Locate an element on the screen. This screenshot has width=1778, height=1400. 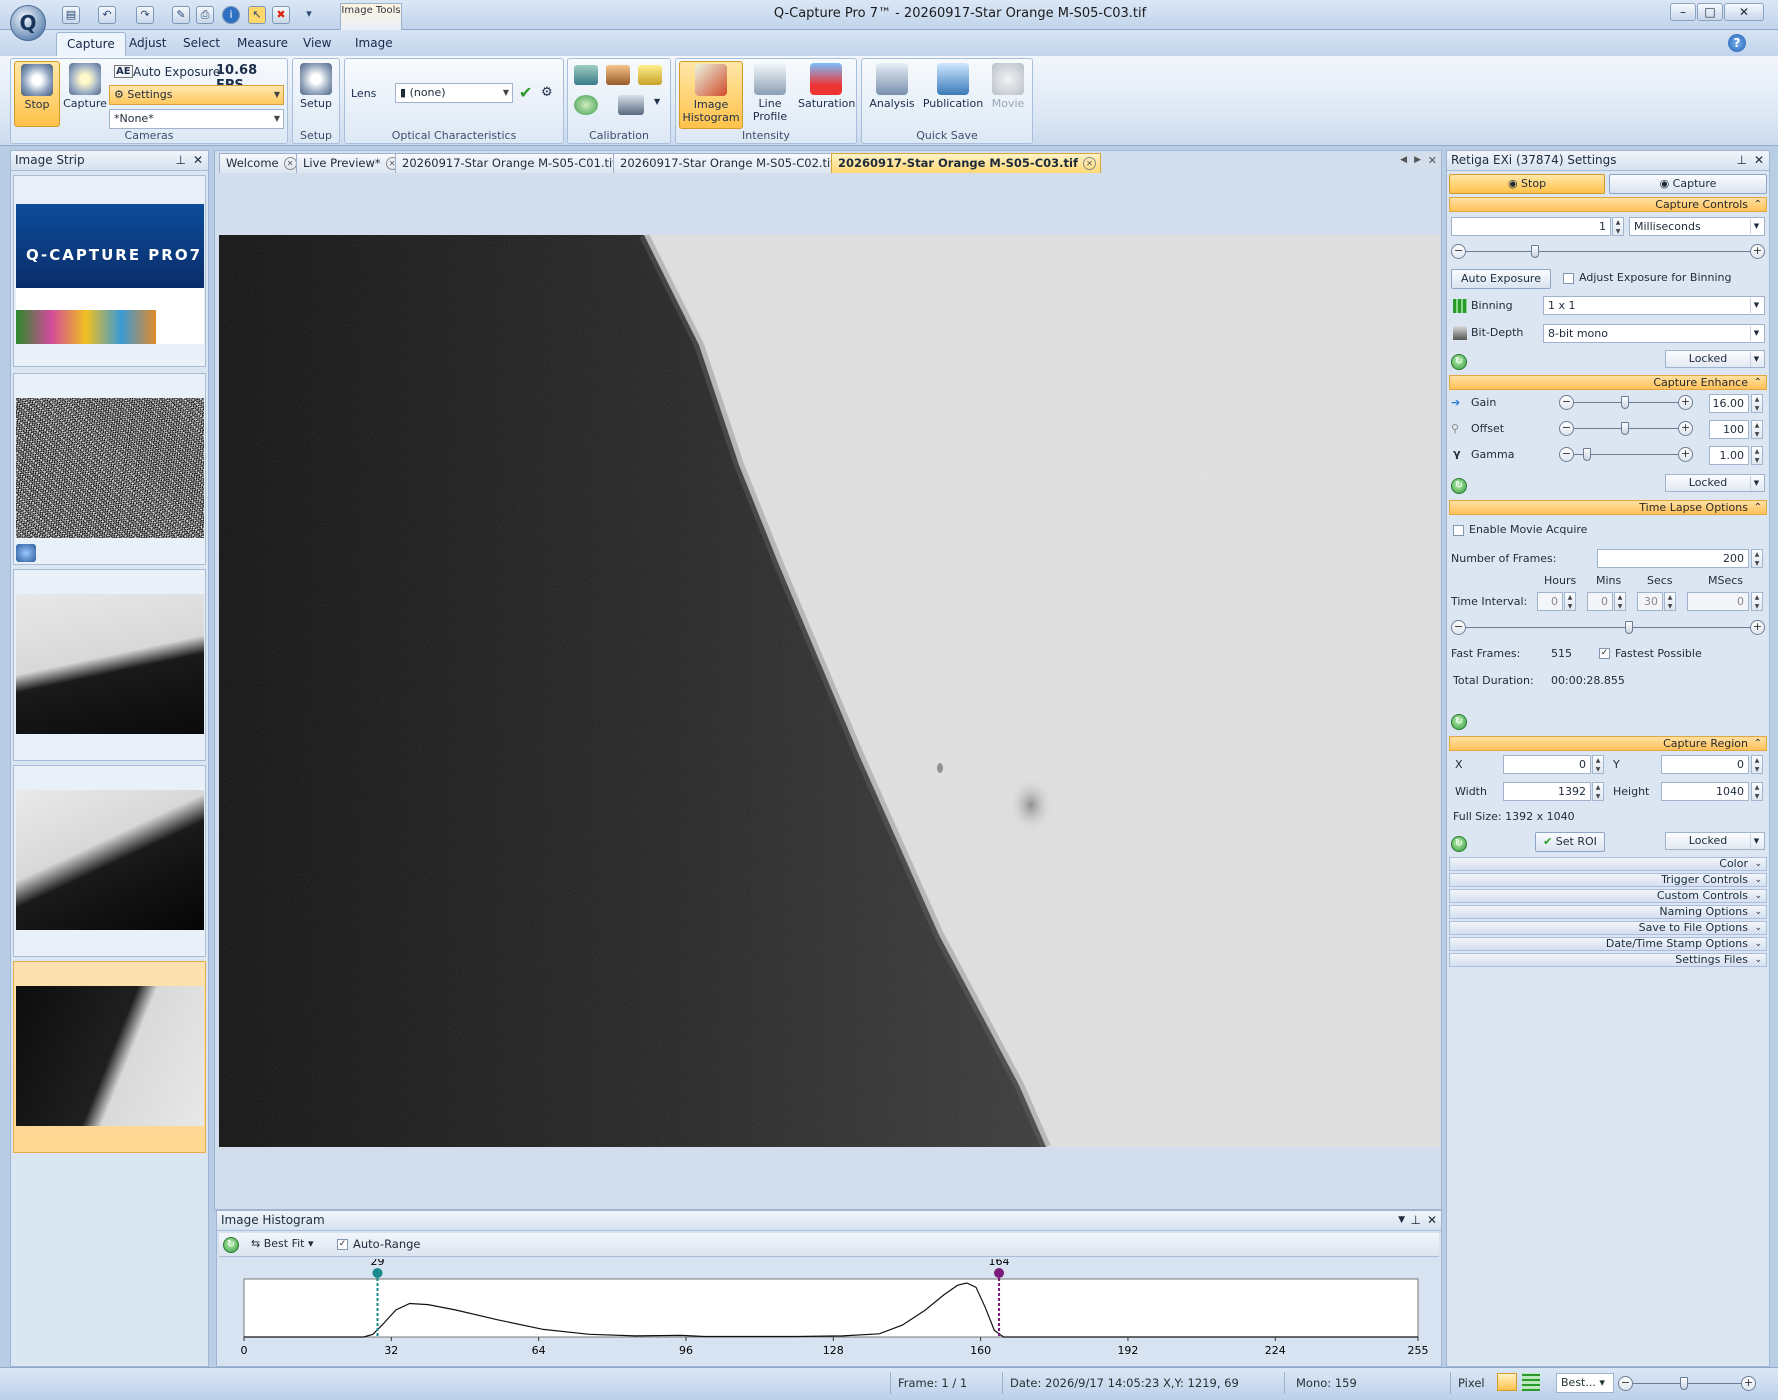
interval-secs-spinner: ▲ ▼ is located at coordinates (1670, 601).